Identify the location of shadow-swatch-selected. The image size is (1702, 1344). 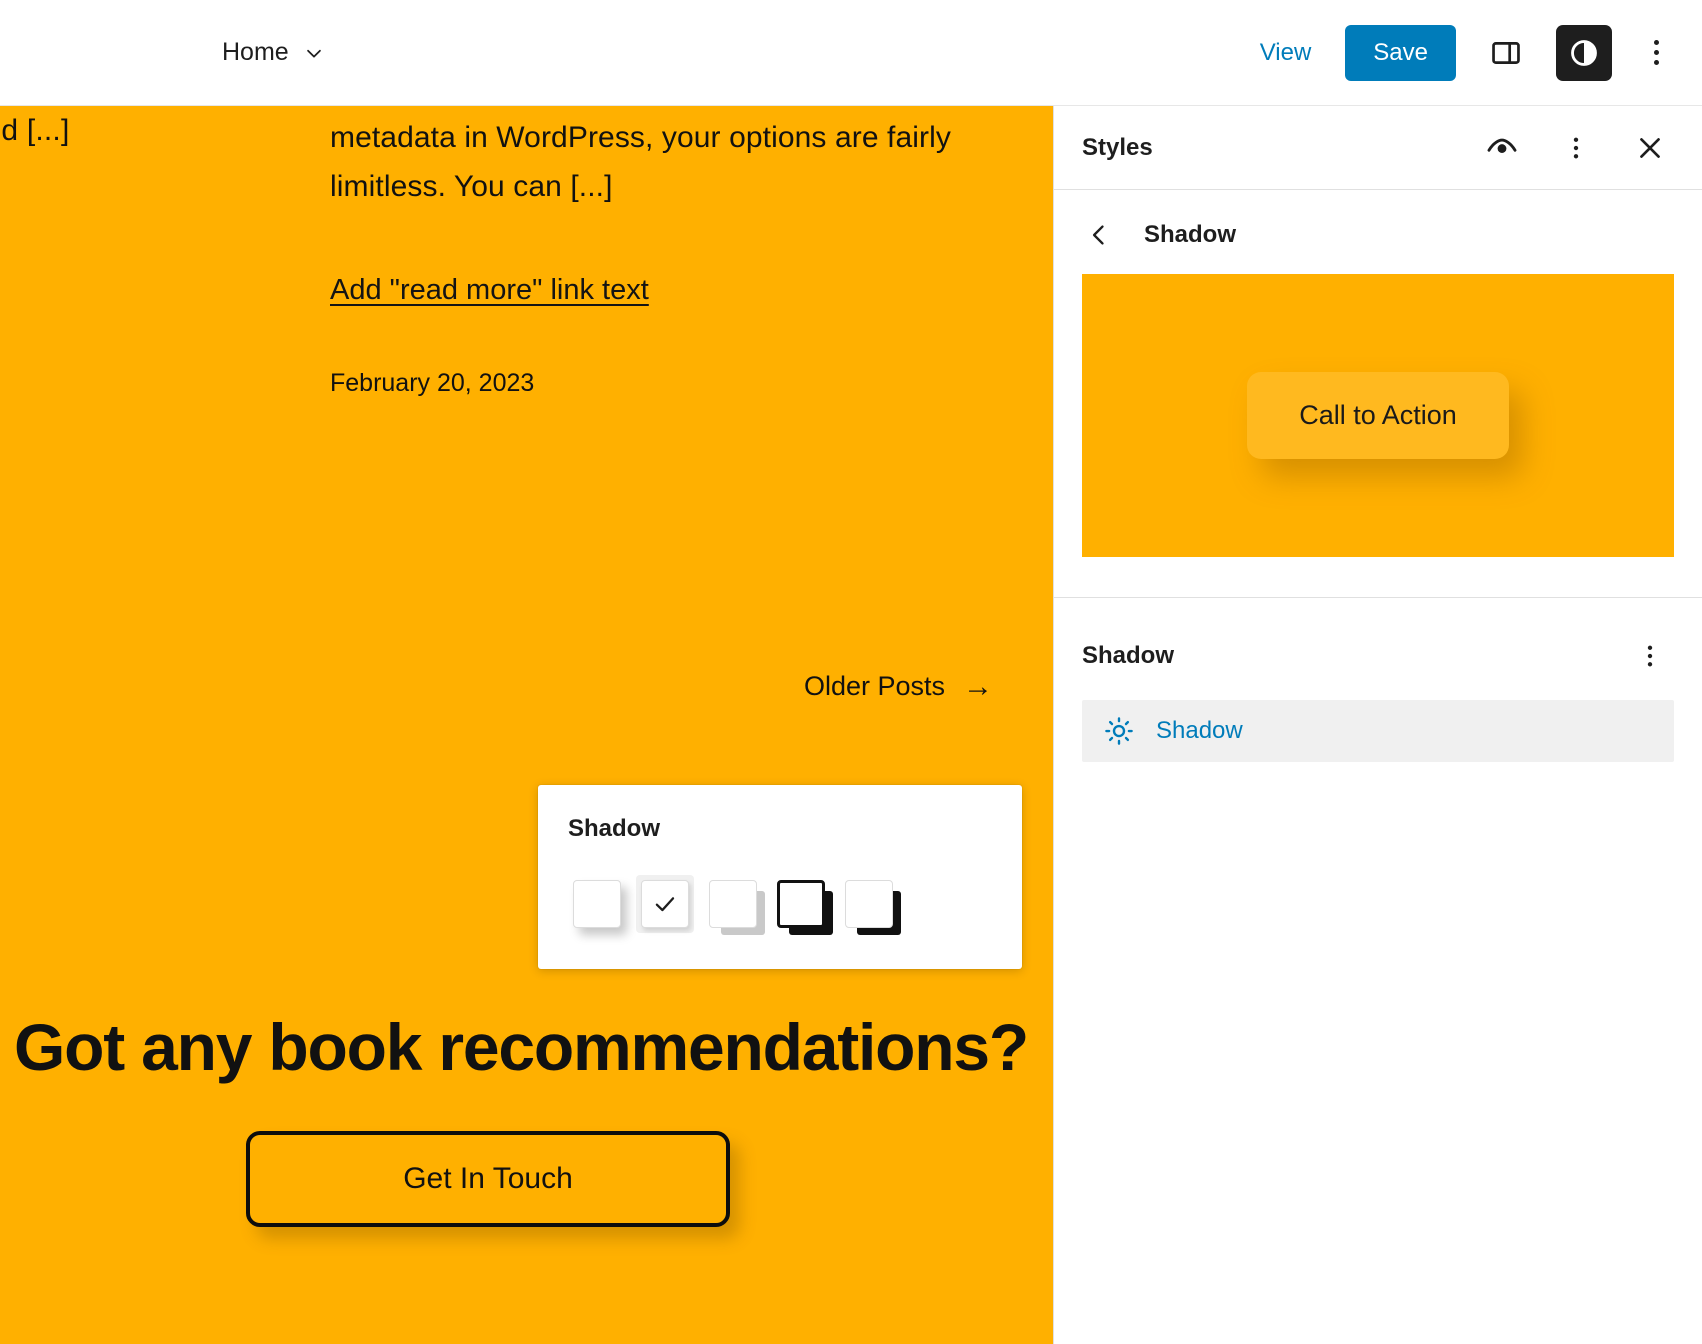
(665, 904).